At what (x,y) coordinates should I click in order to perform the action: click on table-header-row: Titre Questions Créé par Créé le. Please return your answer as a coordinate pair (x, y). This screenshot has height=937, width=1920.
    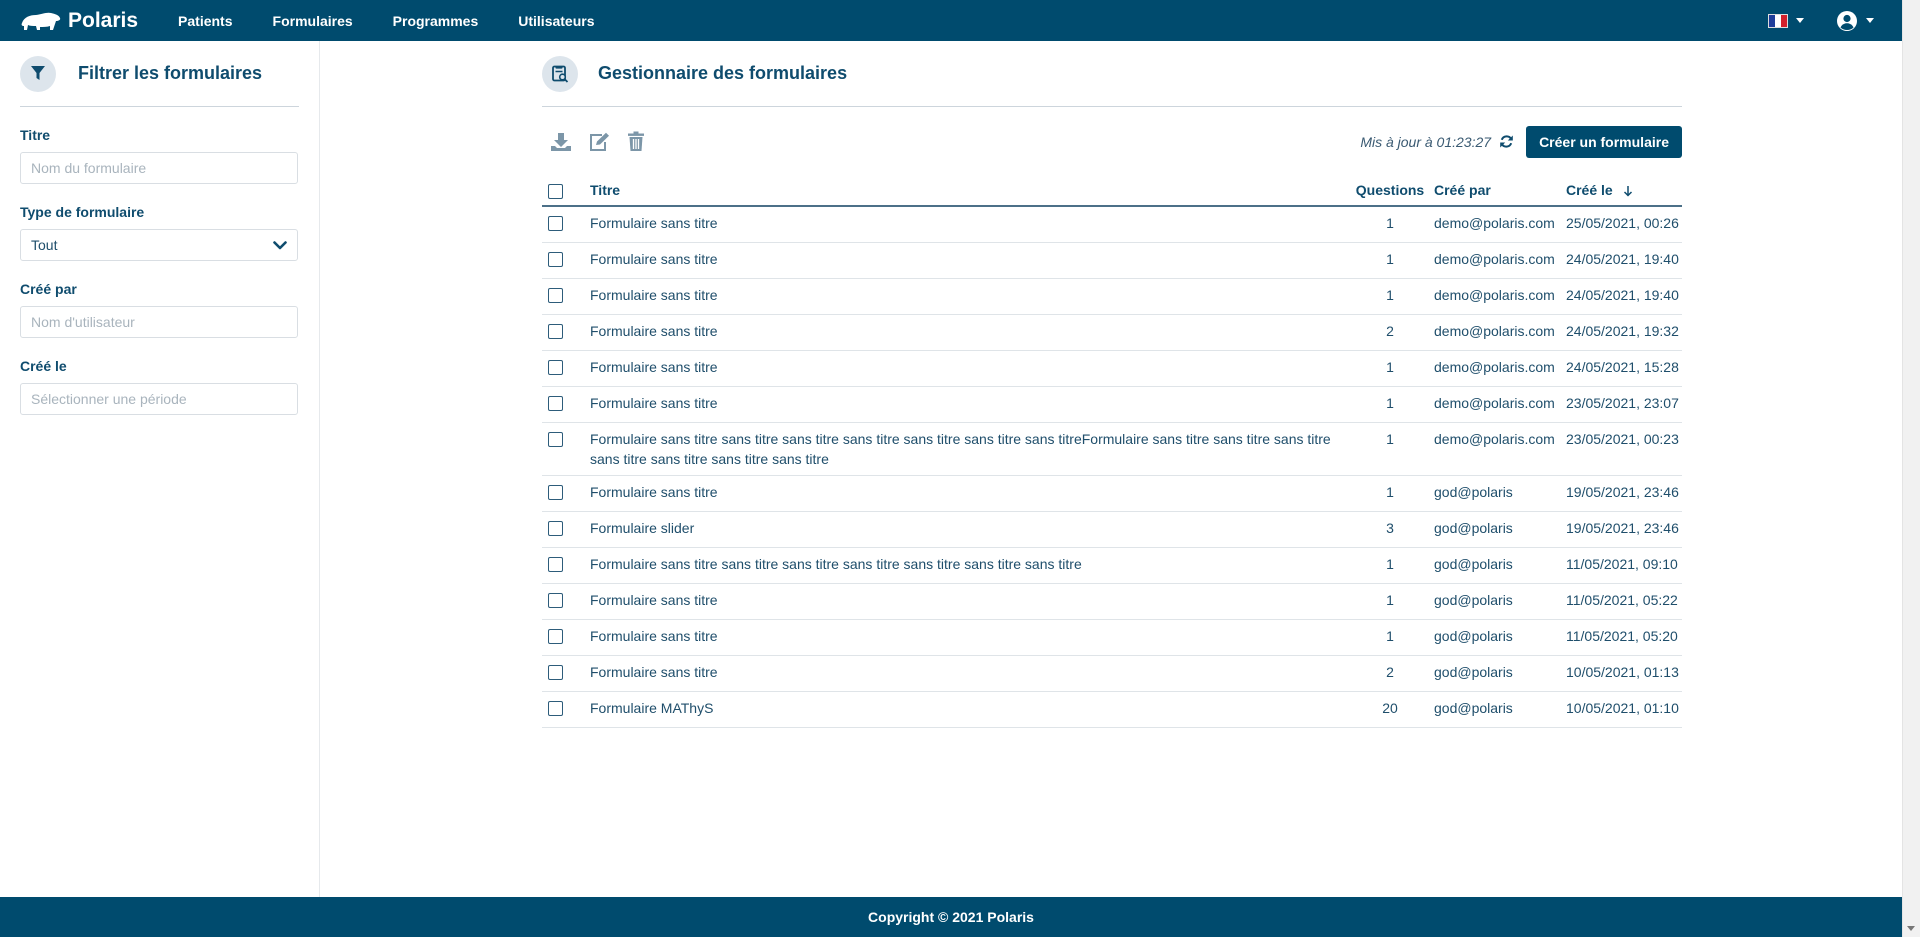
    Looking at the image, I should click on (1112, 190).